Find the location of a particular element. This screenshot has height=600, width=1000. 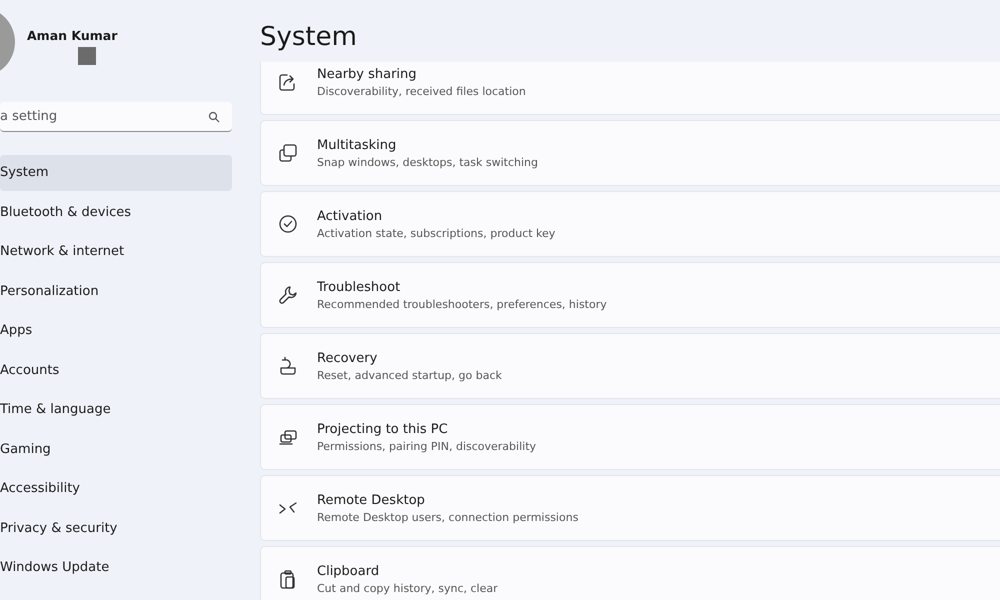

setting-description: Discoverability, received files location is located at coordinates (421, 91).